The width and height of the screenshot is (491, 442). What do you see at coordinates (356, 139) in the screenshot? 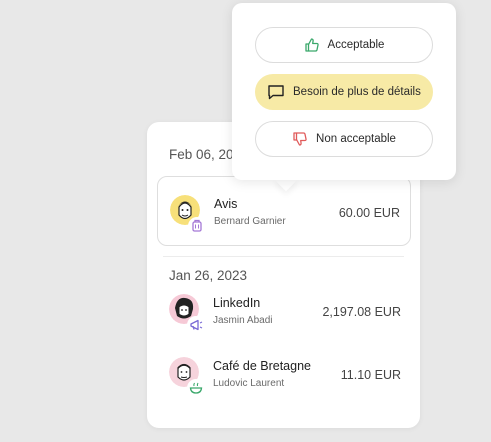
I see `option-label: Non acceptable` at bounding box center [356, 139].